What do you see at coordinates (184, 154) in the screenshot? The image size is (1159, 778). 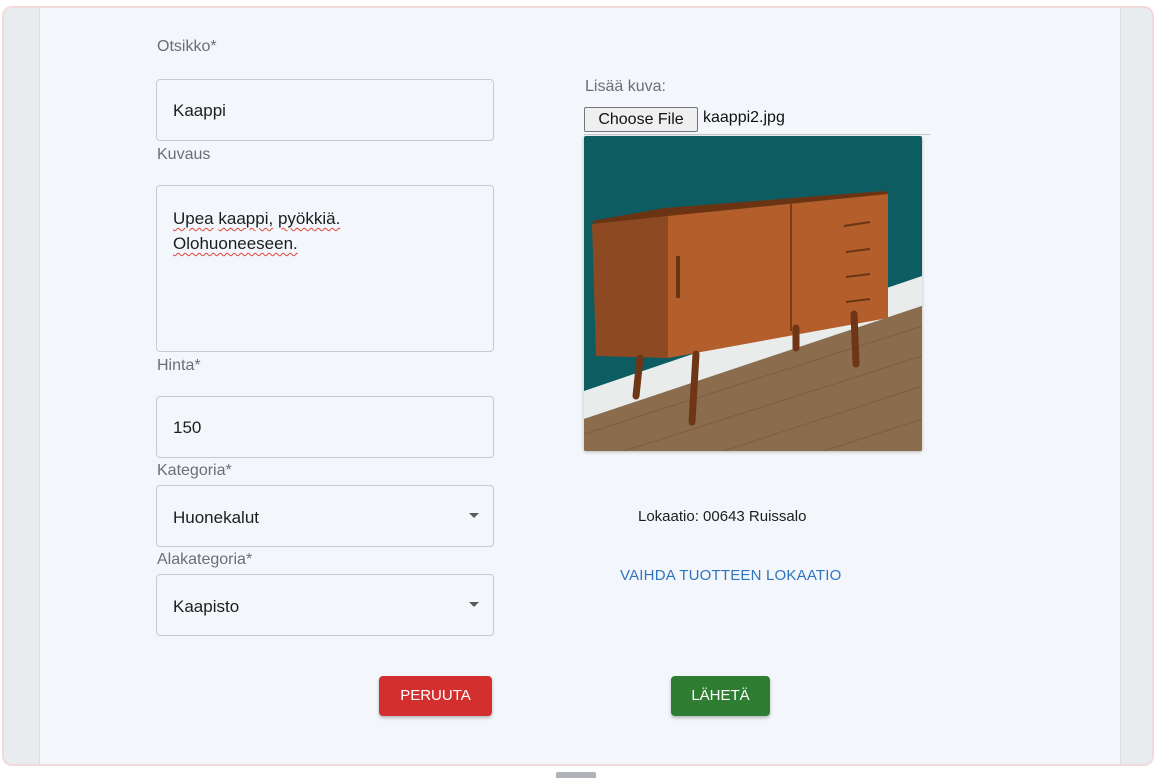 I see `description-label: Kuvaus` at bounding box center [184, 154].